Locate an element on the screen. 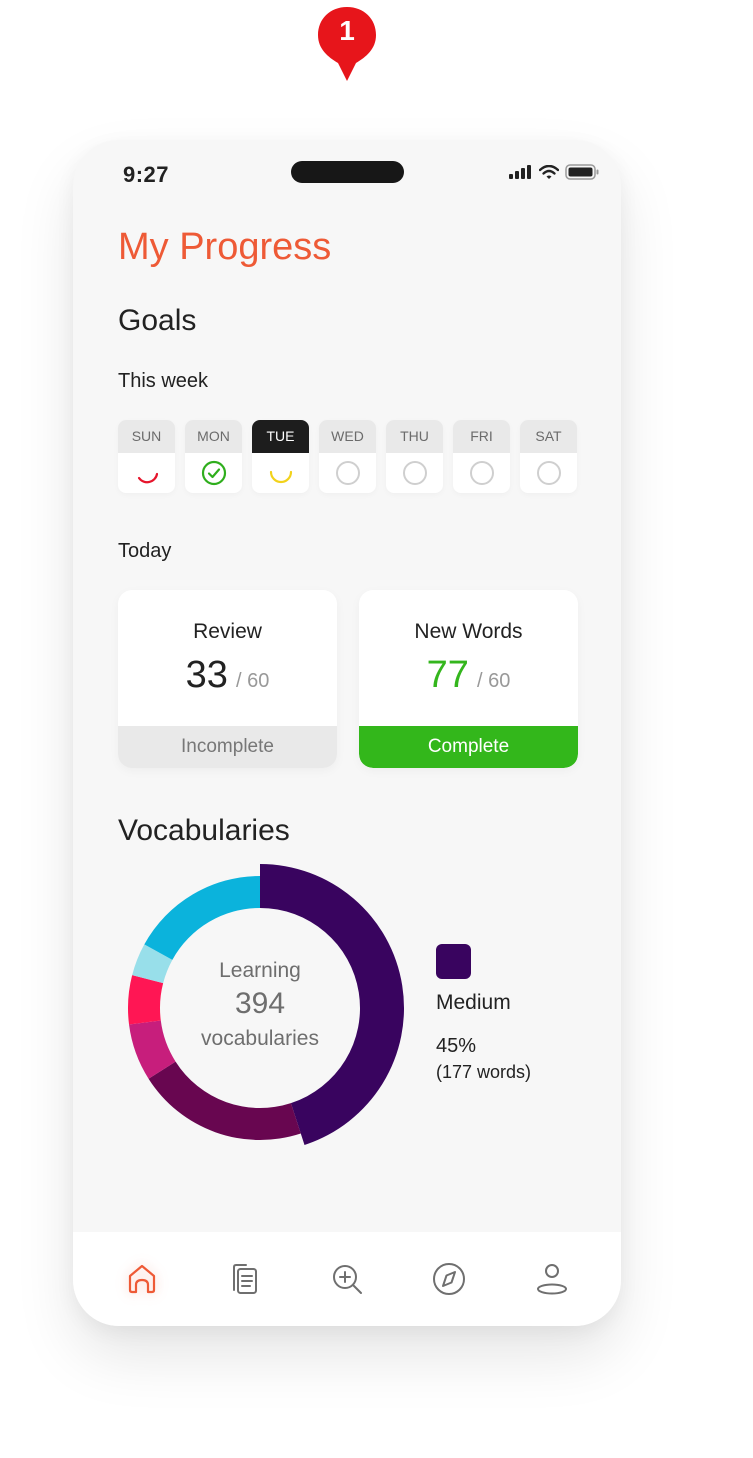 The image size is (753, 1458). card-value: 33 / 60 is located at coordinates (227, 675).